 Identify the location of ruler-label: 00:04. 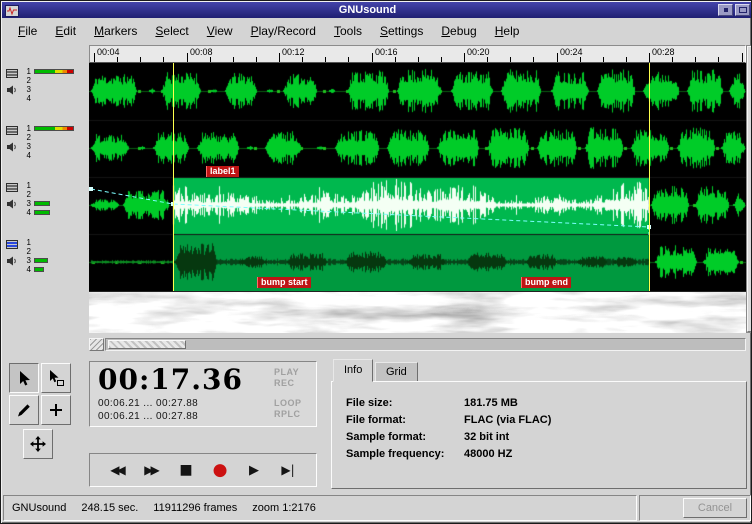
(108, 52).